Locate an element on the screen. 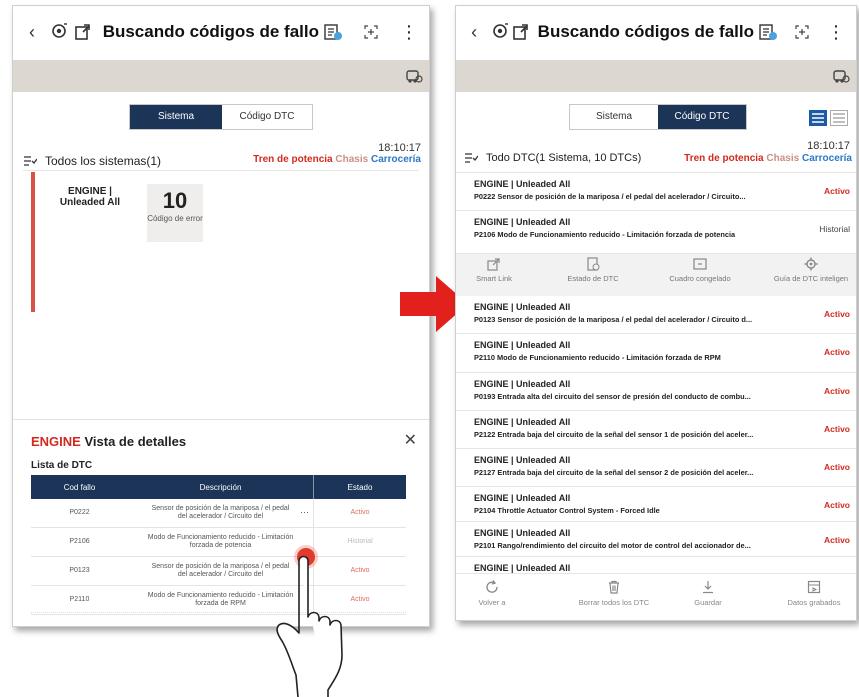 This screenshot has width=859, height=697. error-count: 10 is located at coordinates (175, 200).